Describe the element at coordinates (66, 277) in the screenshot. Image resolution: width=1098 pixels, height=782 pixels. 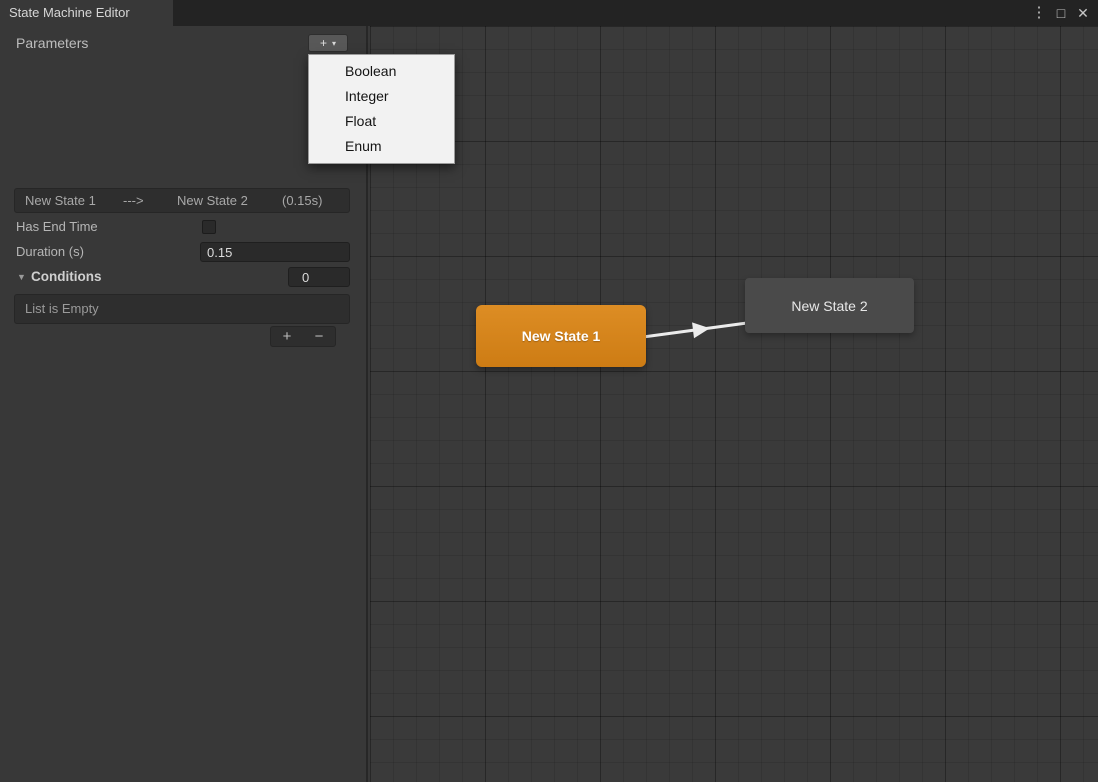
I see `conditions-foldout-label: Conditions` at that location.